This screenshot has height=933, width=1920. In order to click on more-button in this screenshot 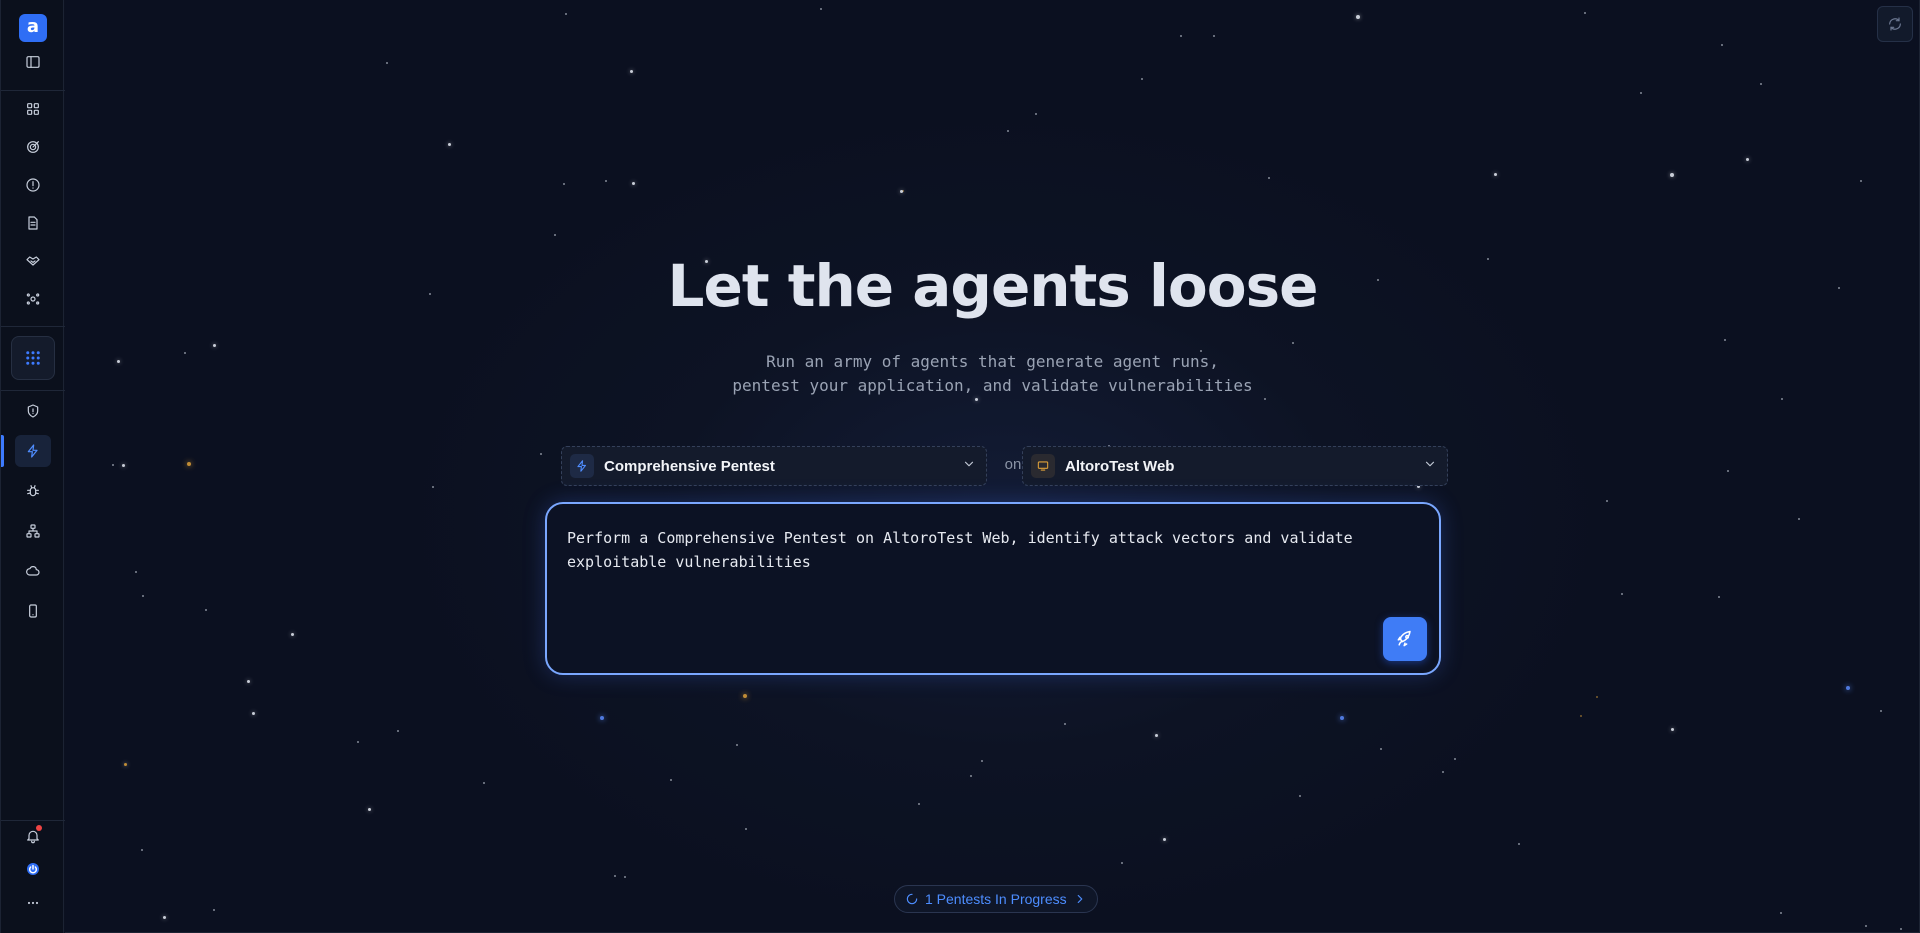, I will do `click(33, 903)`.